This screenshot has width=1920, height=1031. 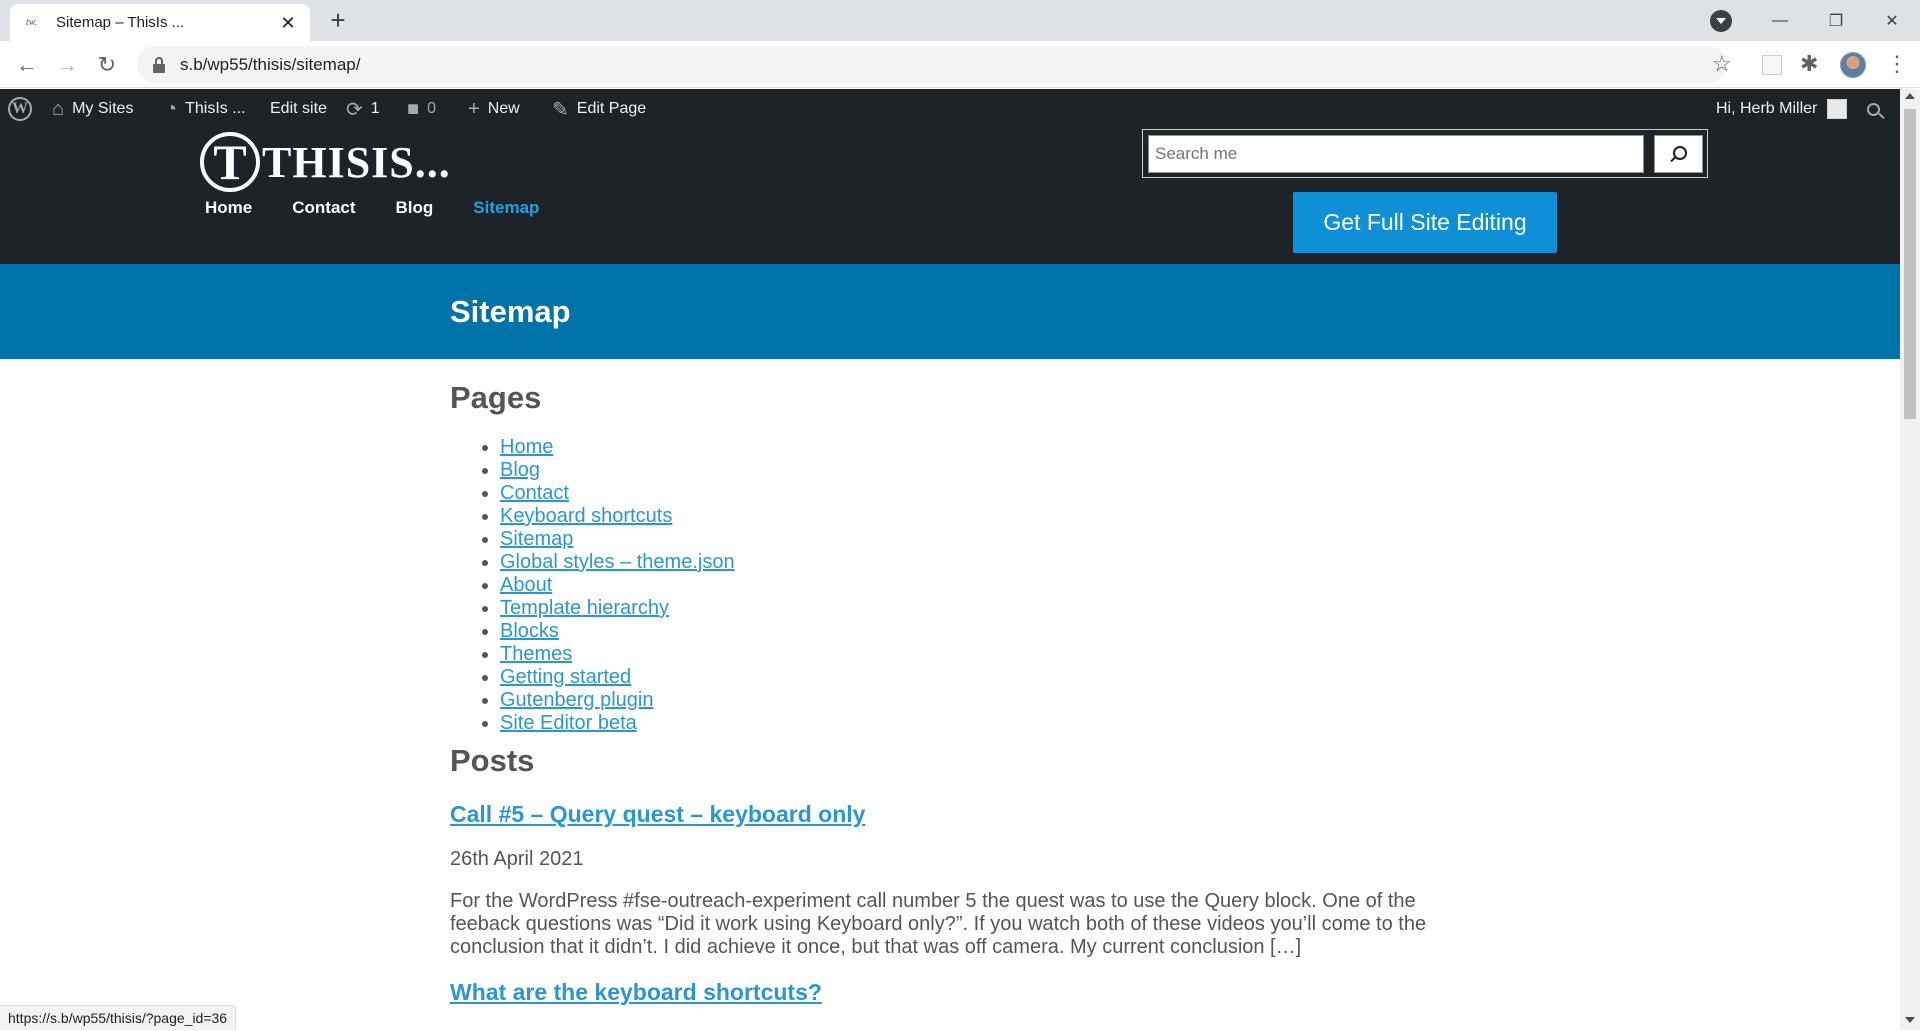 What do you see at coordinates (354, 109) in the screenshot?
I see `updates-icon: ⟳` at bounding box center [354, 109].